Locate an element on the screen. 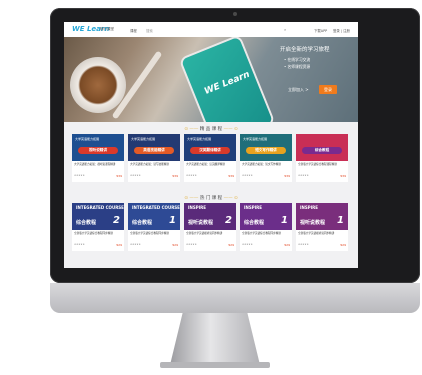 The width and height of the screenshot is (422, 375). nav-search-input: 搜索 is located at coordinates (149, 30).